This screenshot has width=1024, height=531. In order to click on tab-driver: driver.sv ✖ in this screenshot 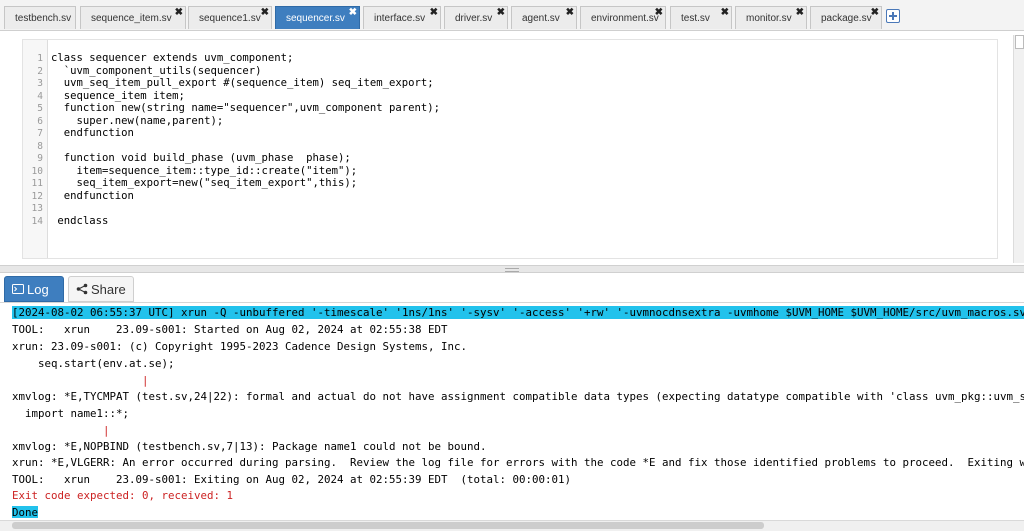, I will do `click(476, 17)`.